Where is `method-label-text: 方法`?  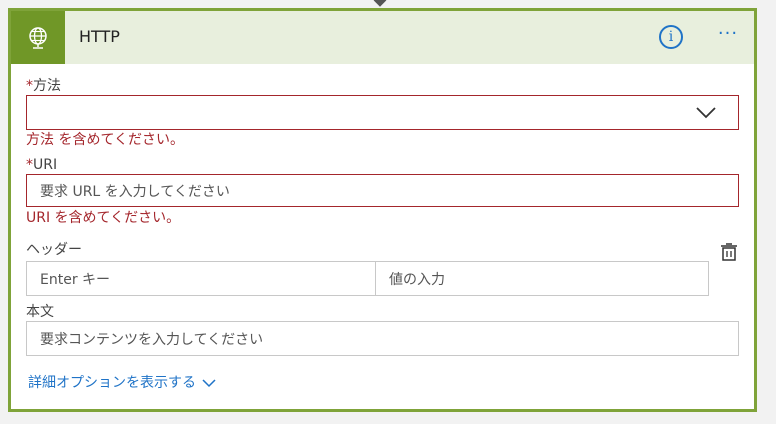
method-label-text: 方法 is located at coordinates (47, 86).